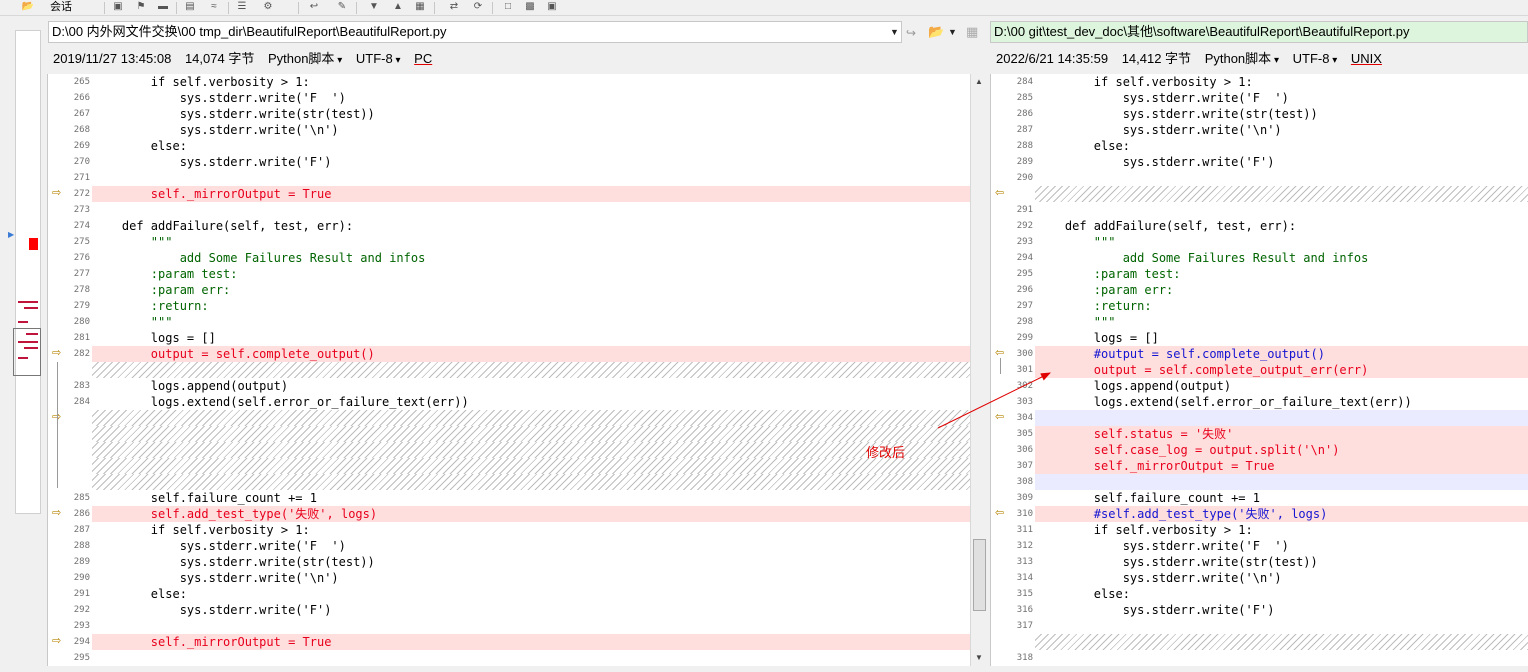  What do you see at coordinates (531, 226) in the screenshot?
I see `line-text: def addFailure(self, test, err):` at bounding box center [531, 226].